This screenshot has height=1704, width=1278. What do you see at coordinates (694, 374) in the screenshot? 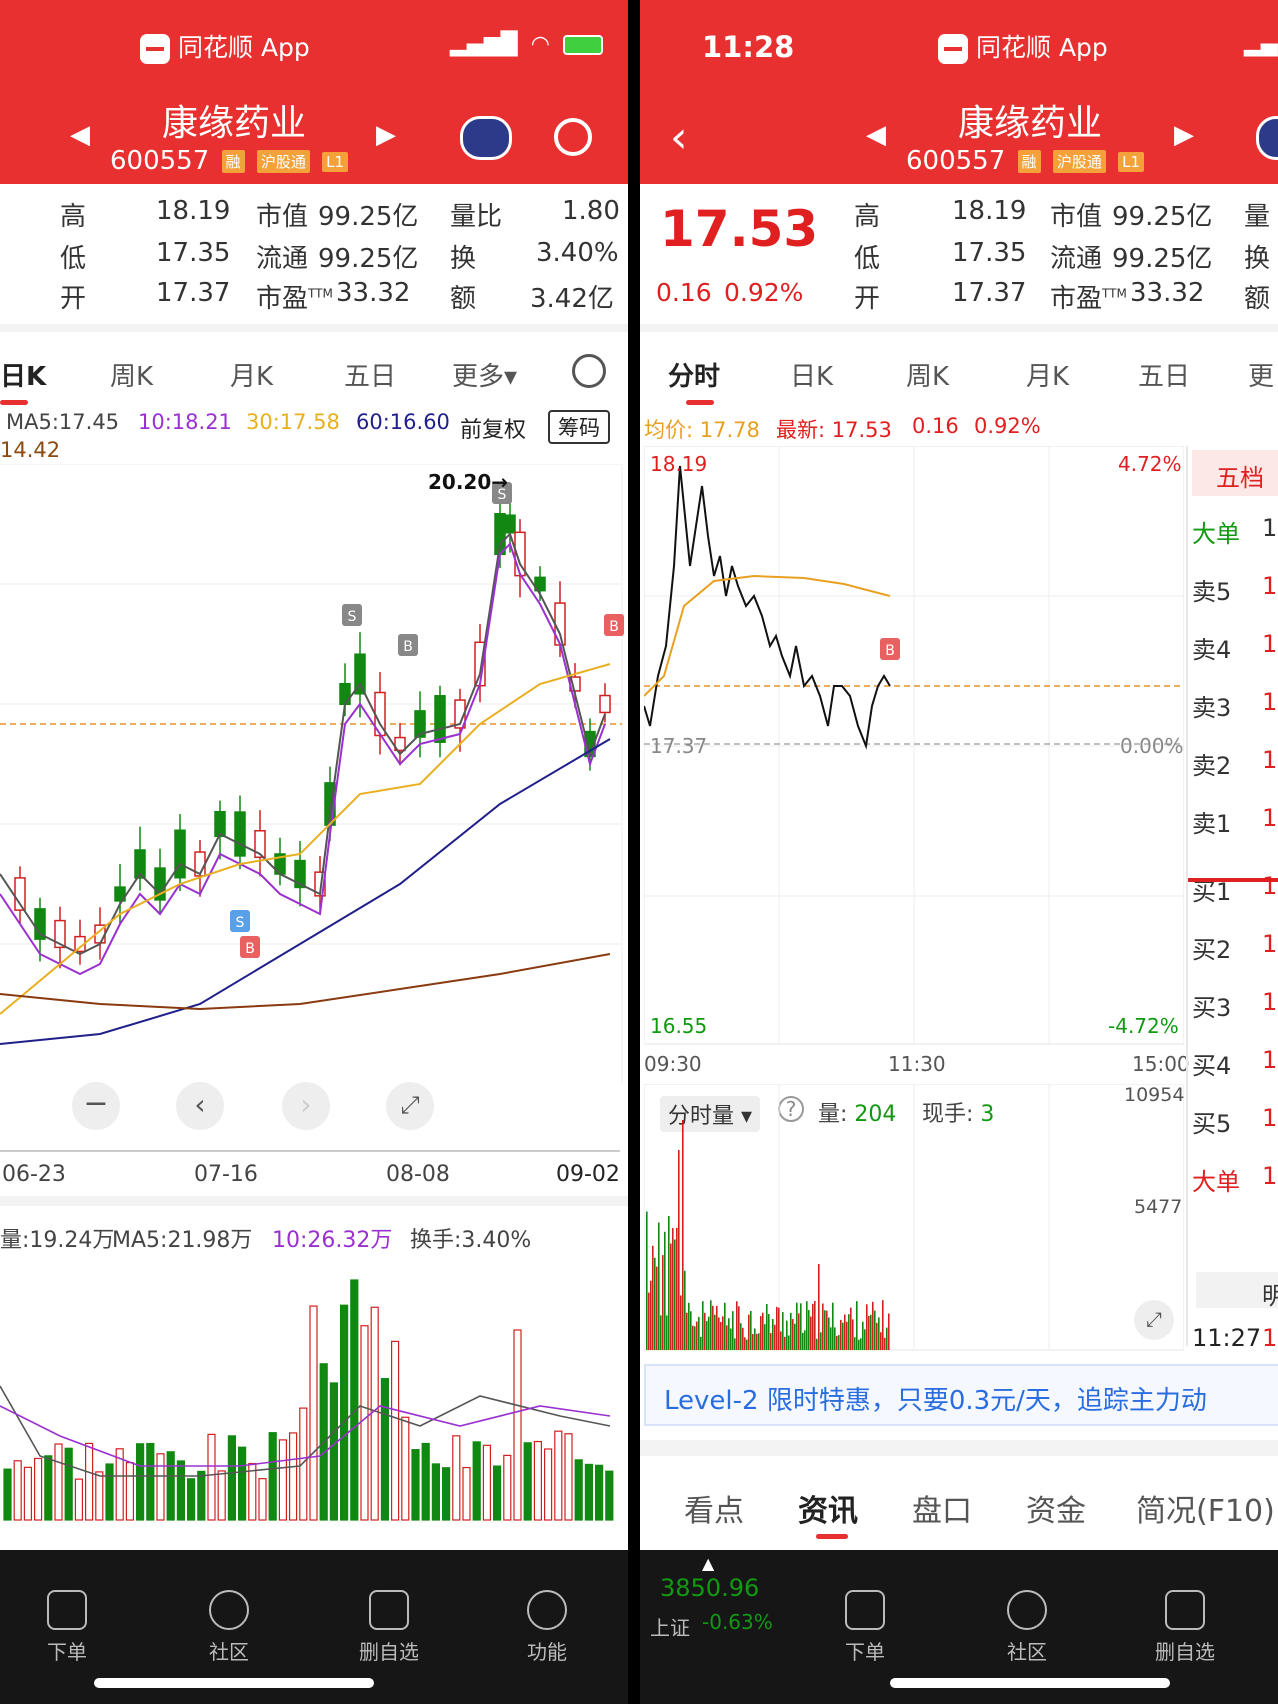
I see `tab-intraday: 分时` at bounding box center [694, 374].